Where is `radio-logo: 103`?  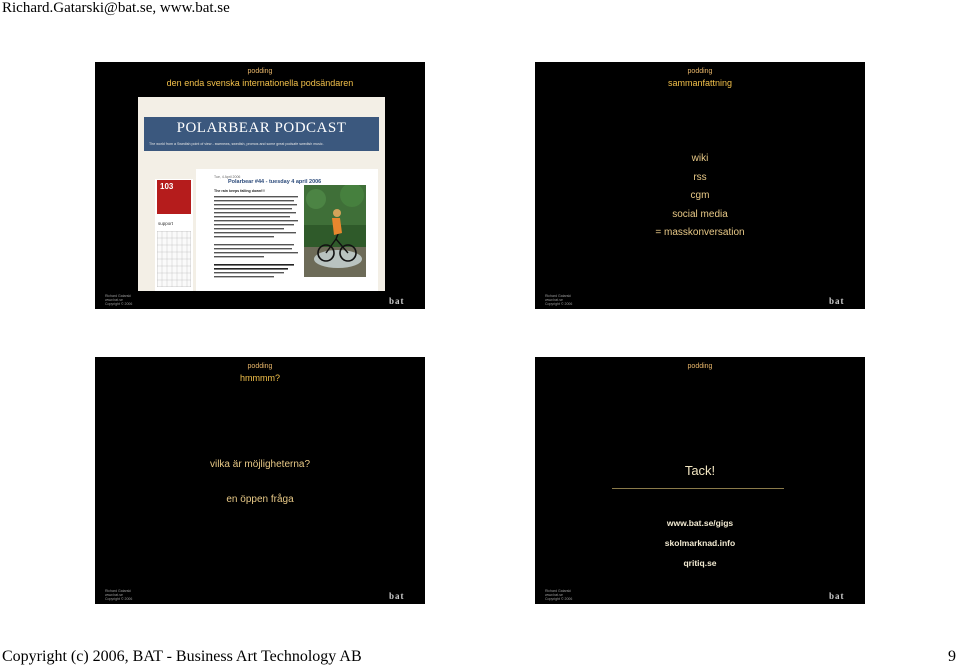 radio-logo: 103 is located at coordinates (174, 197).